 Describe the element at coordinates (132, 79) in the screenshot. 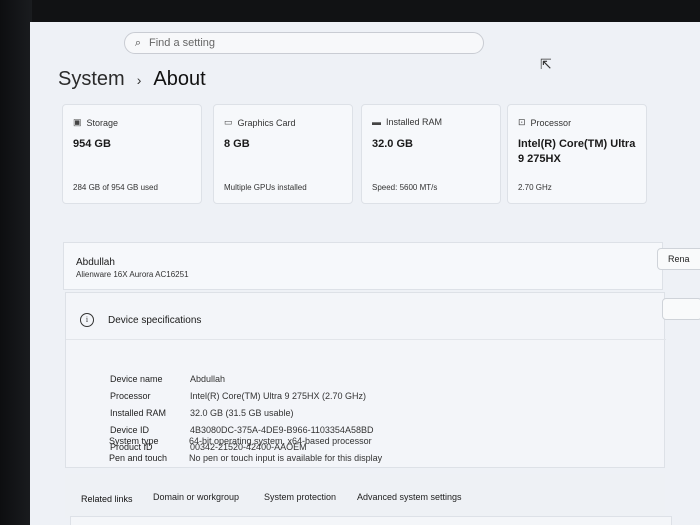

I see `breadcrumb: System › About` at that location.